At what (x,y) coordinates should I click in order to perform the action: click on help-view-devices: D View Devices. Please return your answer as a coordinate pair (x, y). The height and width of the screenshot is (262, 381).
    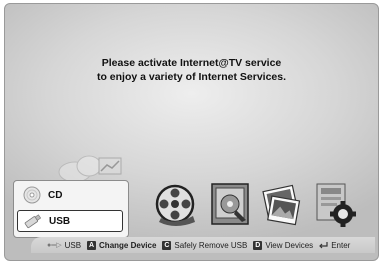
    Looking at the image, I should click on (283, 245).